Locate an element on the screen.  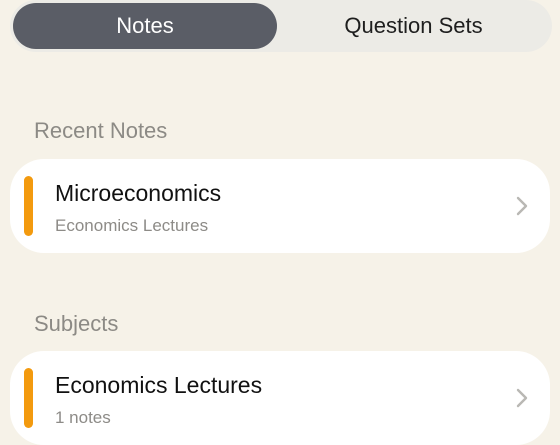
note-title: Microeconomics is located at coordinates (138, 193).